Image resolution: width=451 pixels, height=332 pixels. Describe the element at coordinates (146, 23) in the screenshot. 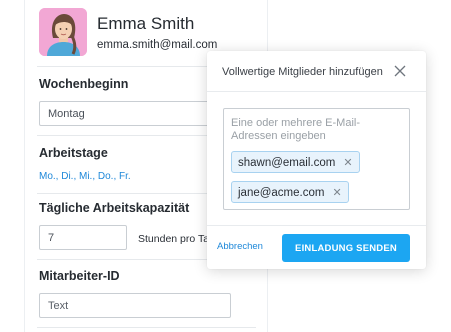

I see `user-name: Emma Smith` at that location.